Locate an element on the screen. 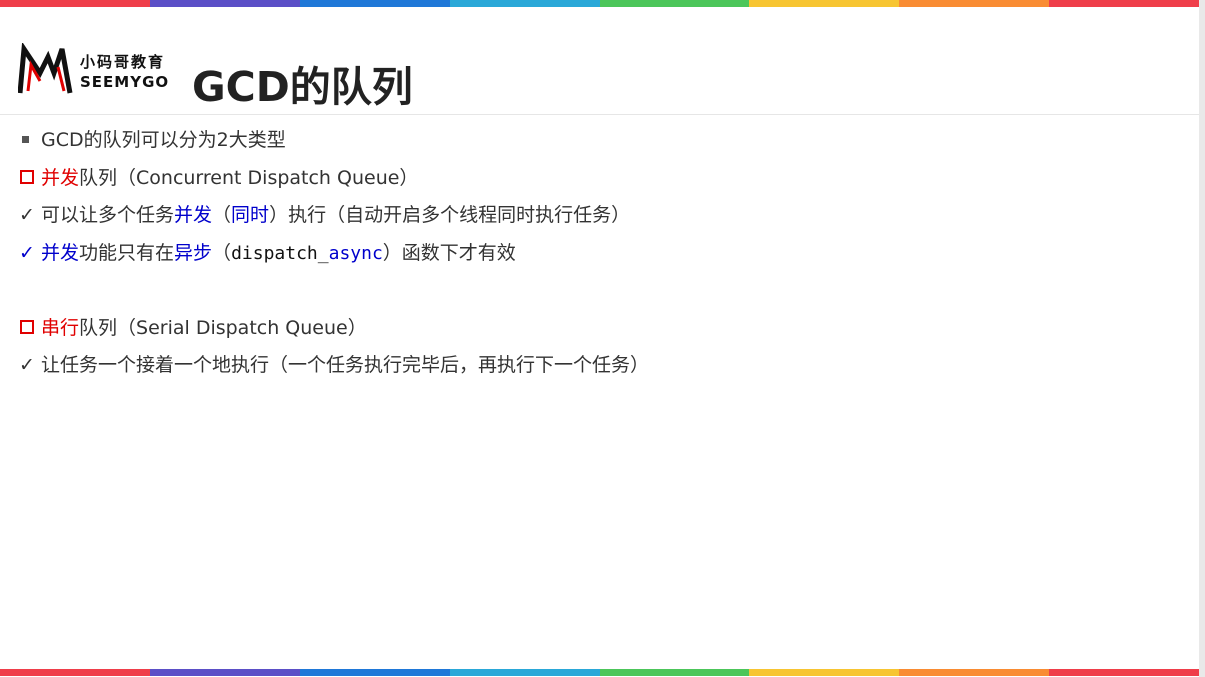 This screenshot has height=677, width=1205. concurrent-point-2: ✓ 并发功能只有在异步（dispatch_async）函数下才有效 is located at coordinates (267, 253).